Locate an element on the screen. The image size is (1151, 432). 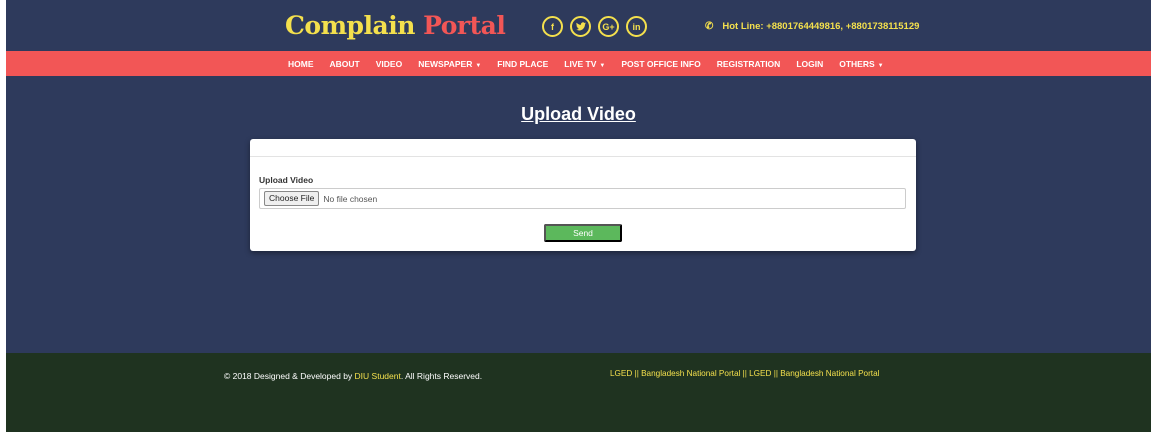
social-links: f G+ in is located at coordinates (594, 26).